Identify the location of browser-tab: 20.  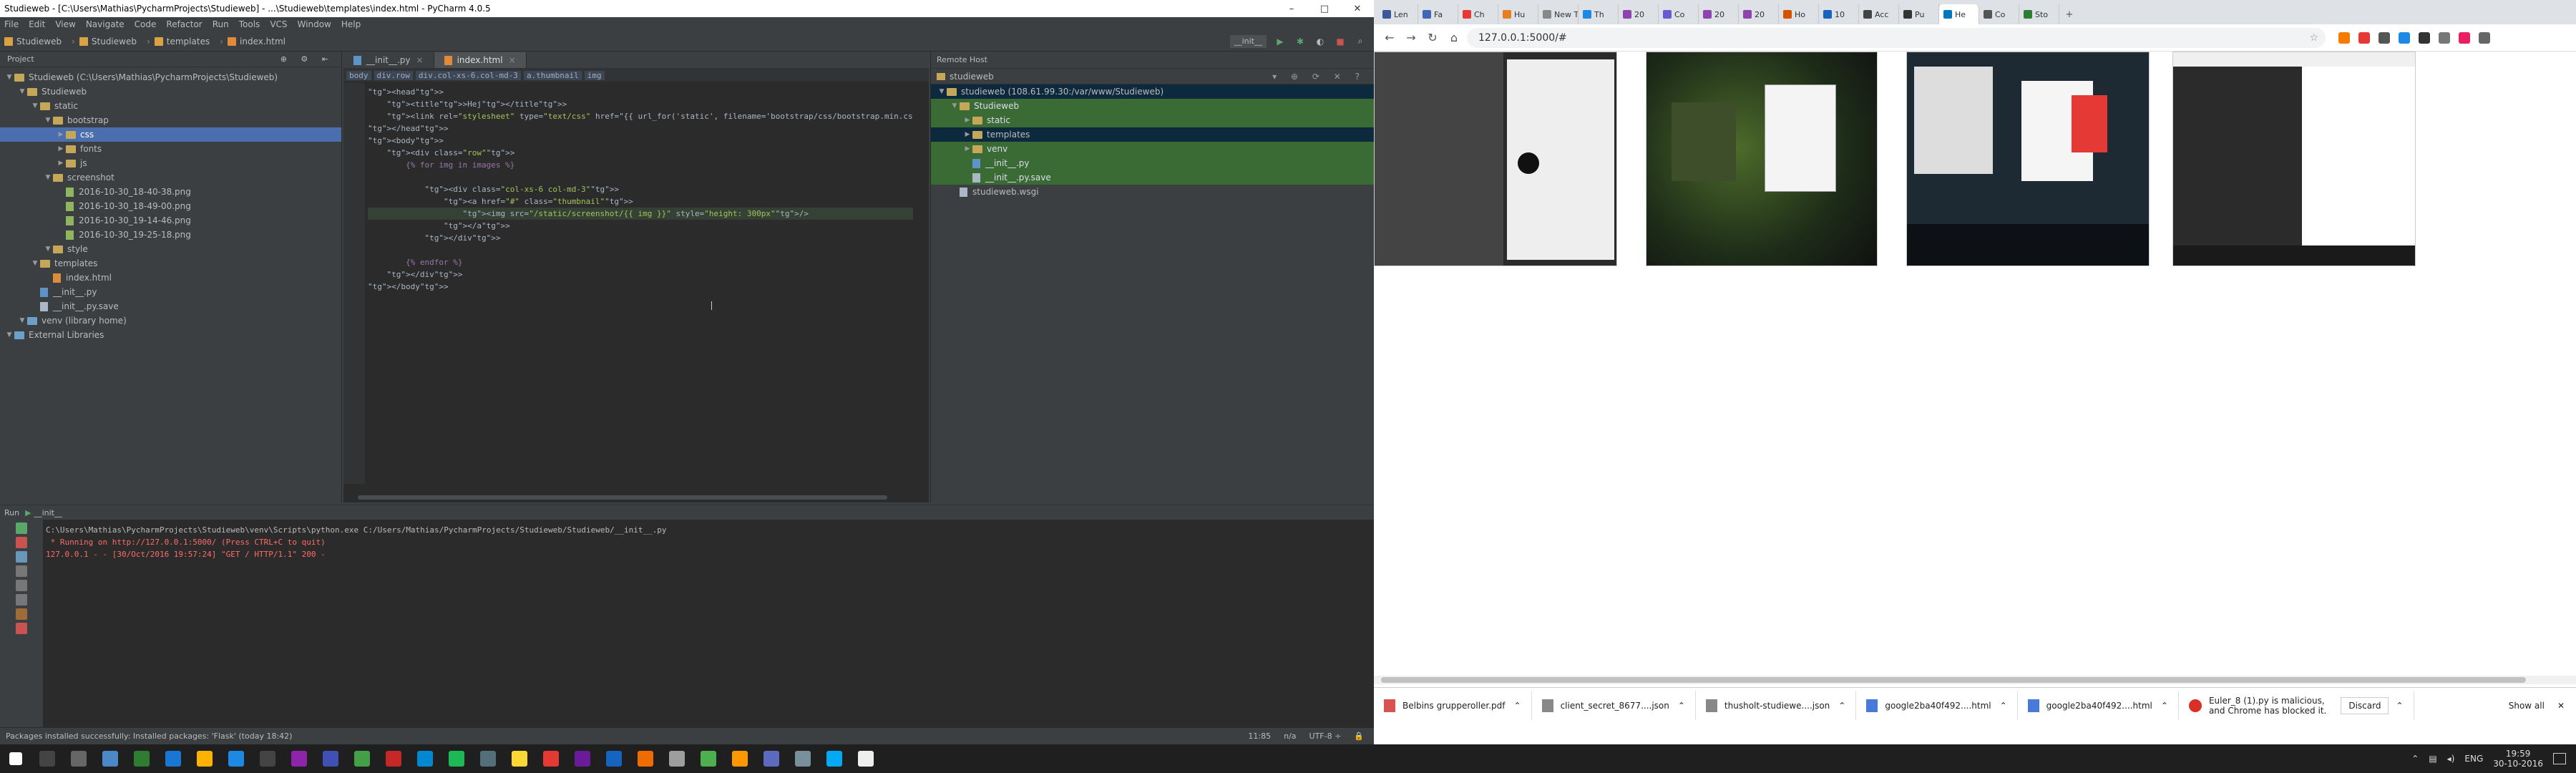
(1639, 14).